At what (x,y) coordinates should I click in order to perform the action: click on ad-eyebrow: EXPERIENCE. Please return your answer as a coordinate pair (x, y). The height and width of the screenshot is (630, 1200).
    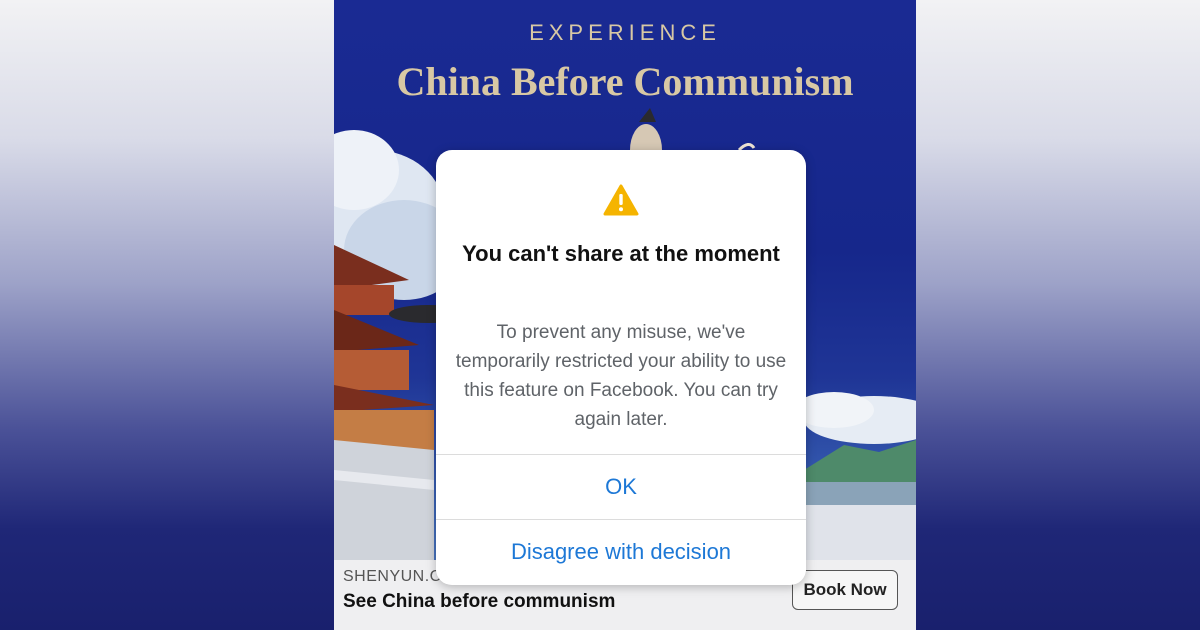
    Looking at the image, I should click on (625, 32).